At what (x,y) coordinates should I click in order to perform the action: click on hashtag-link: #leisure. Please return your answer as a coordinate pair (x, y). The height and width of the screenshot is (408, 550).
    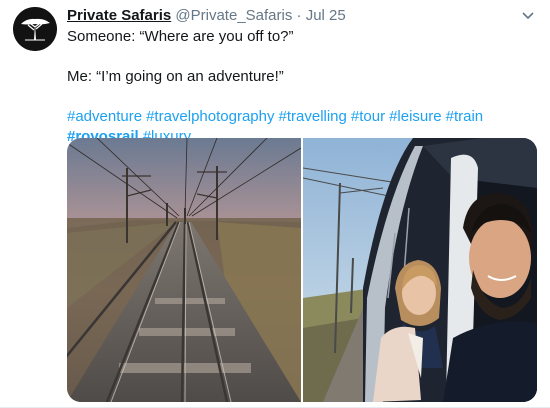
    Looking at the image, I should click on (415, 116).